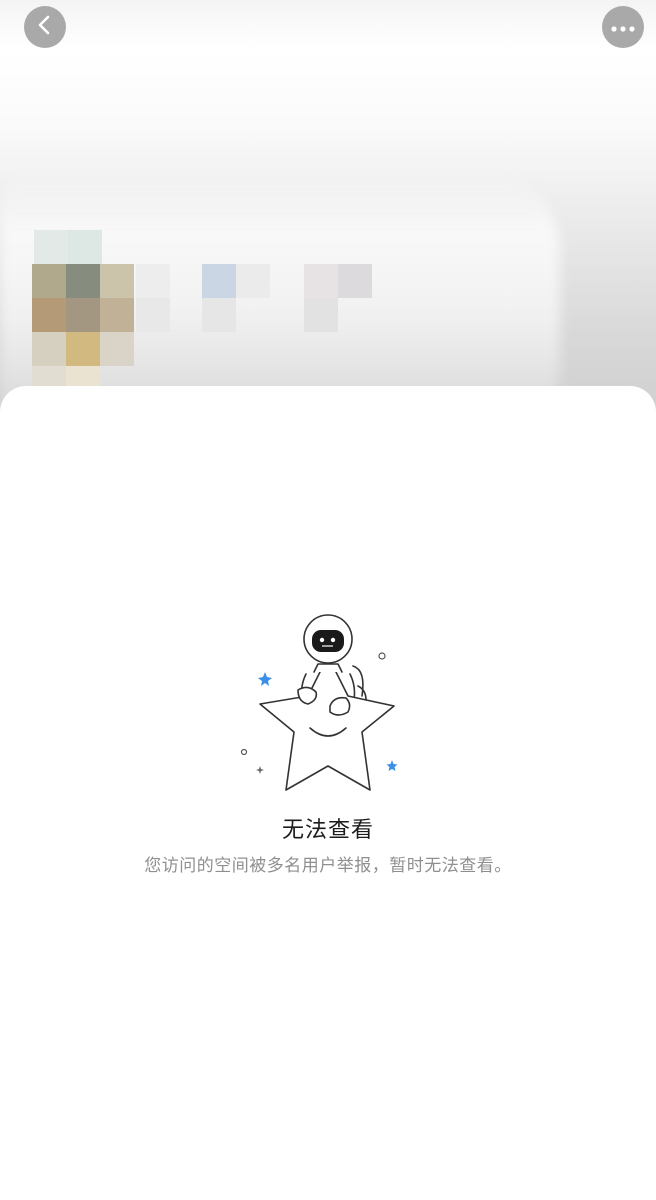  I want to click on more-options-button, so click(623, 27).